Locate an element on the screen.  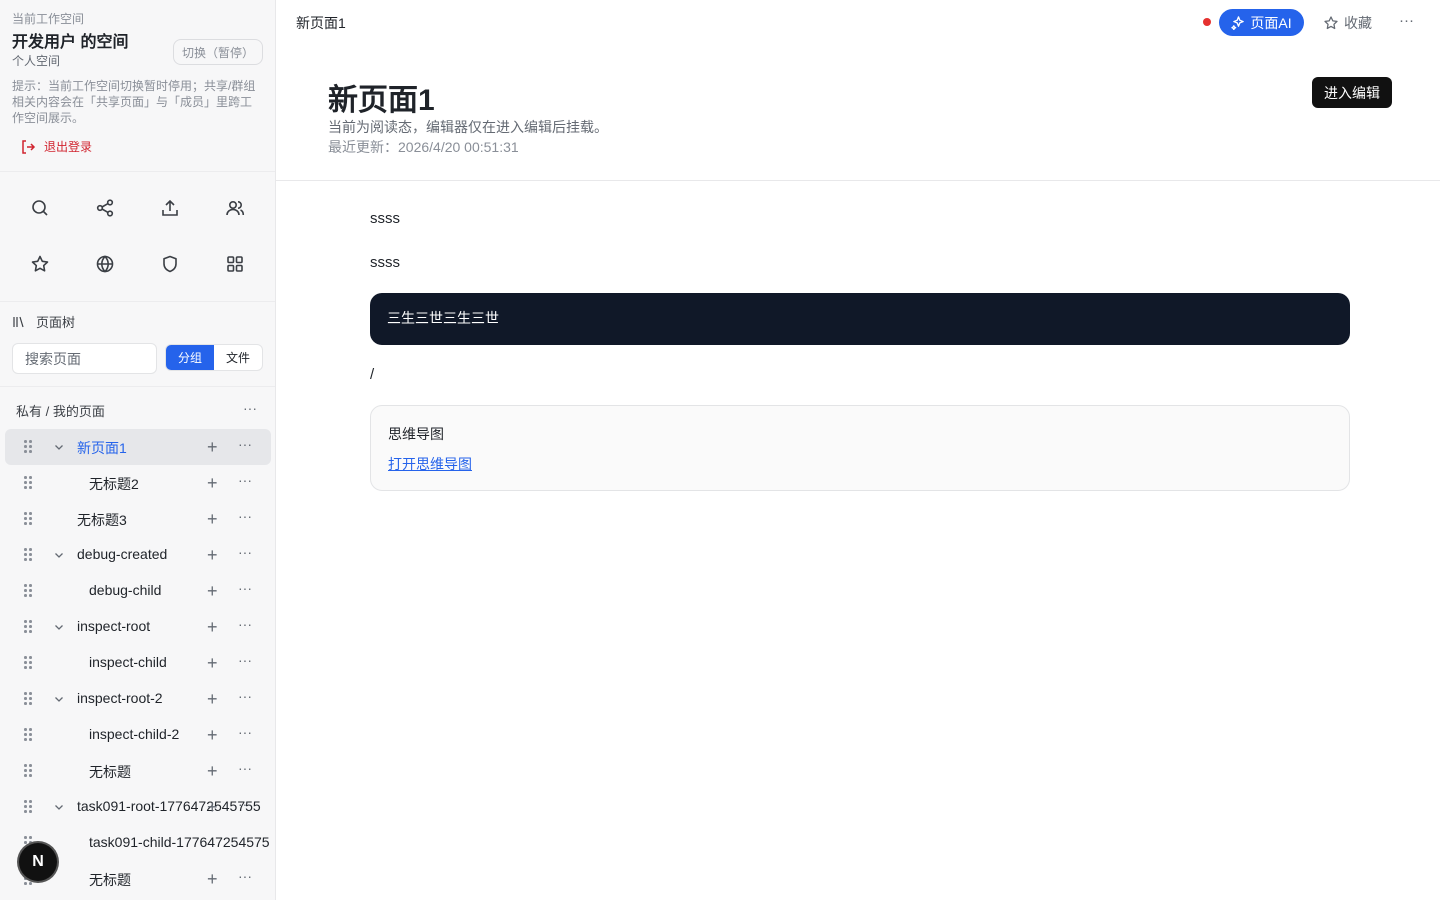
more-menu-button: ··· is located at coordinates (1406, 20).